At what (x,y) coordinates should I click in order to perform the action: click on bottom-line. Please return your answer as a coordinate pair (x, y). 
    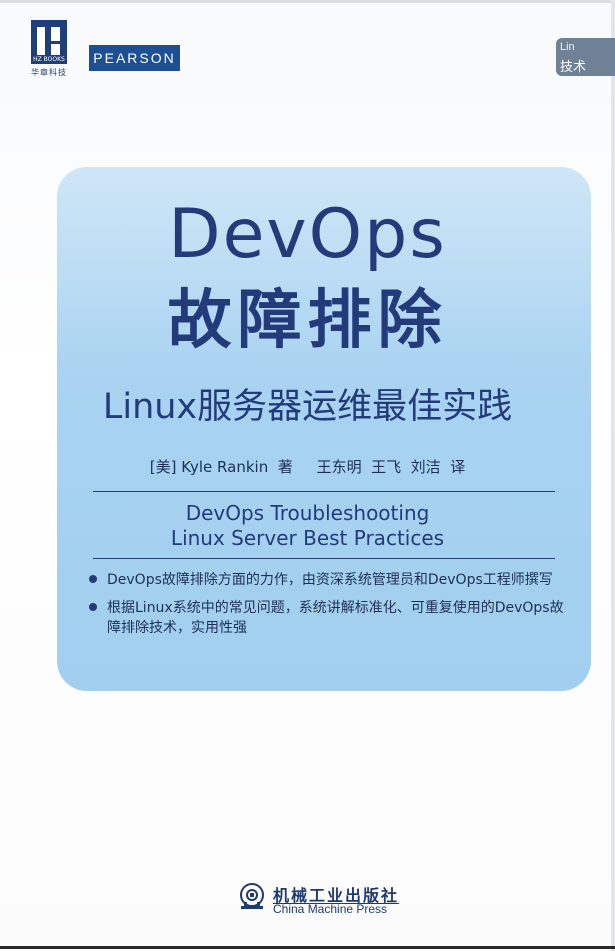
    Looking at the image, I should click on (307, 947).